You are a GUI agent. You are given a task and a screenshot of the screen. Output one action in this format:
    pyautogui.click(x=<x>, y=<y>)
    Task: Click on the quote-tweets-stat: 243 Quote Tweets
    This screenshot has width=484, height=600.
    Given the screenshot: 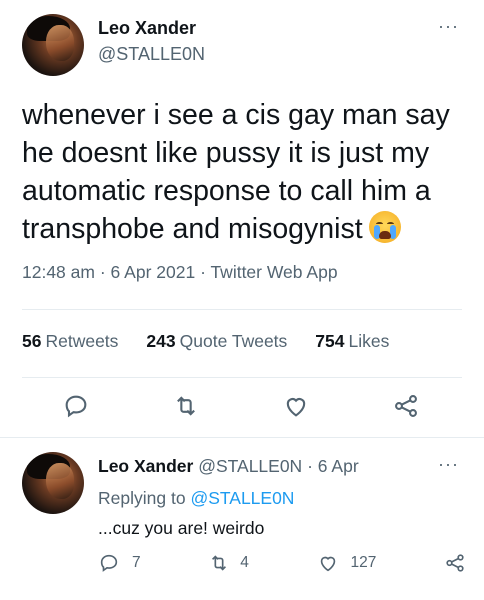 What is the action you would take?
    pyautogui.click(x=216, y=341)
    